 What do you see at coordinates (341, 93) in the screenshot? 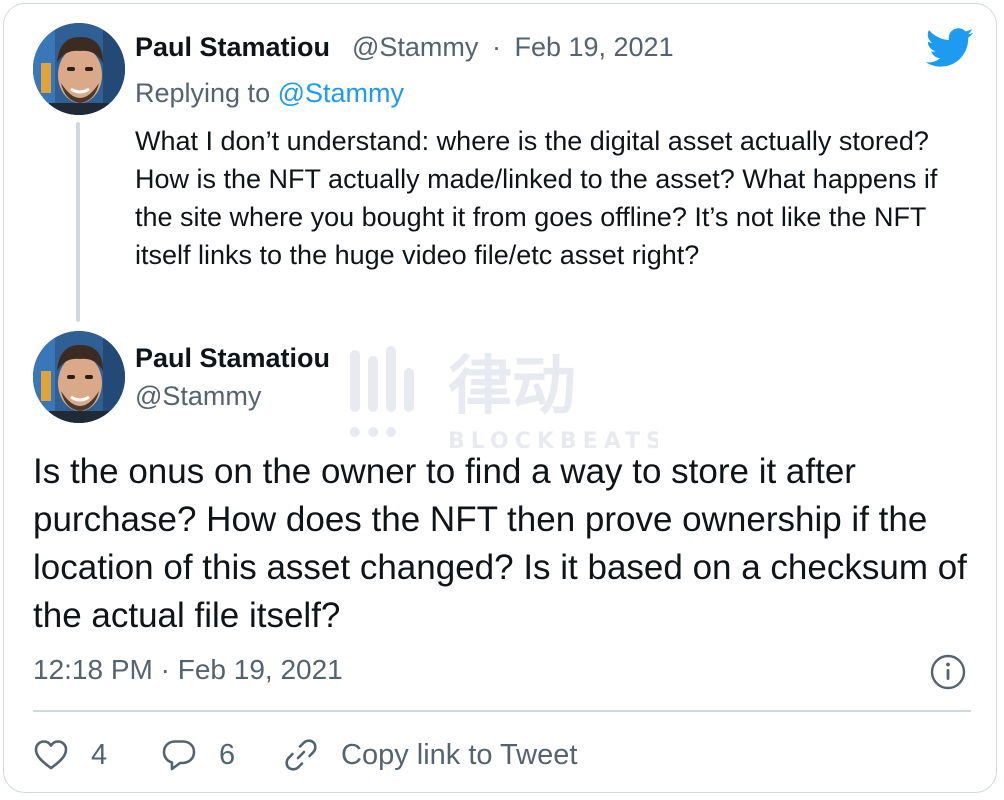
I see `replying-to-handle: @Stammy` at bounding box center [341, 93].